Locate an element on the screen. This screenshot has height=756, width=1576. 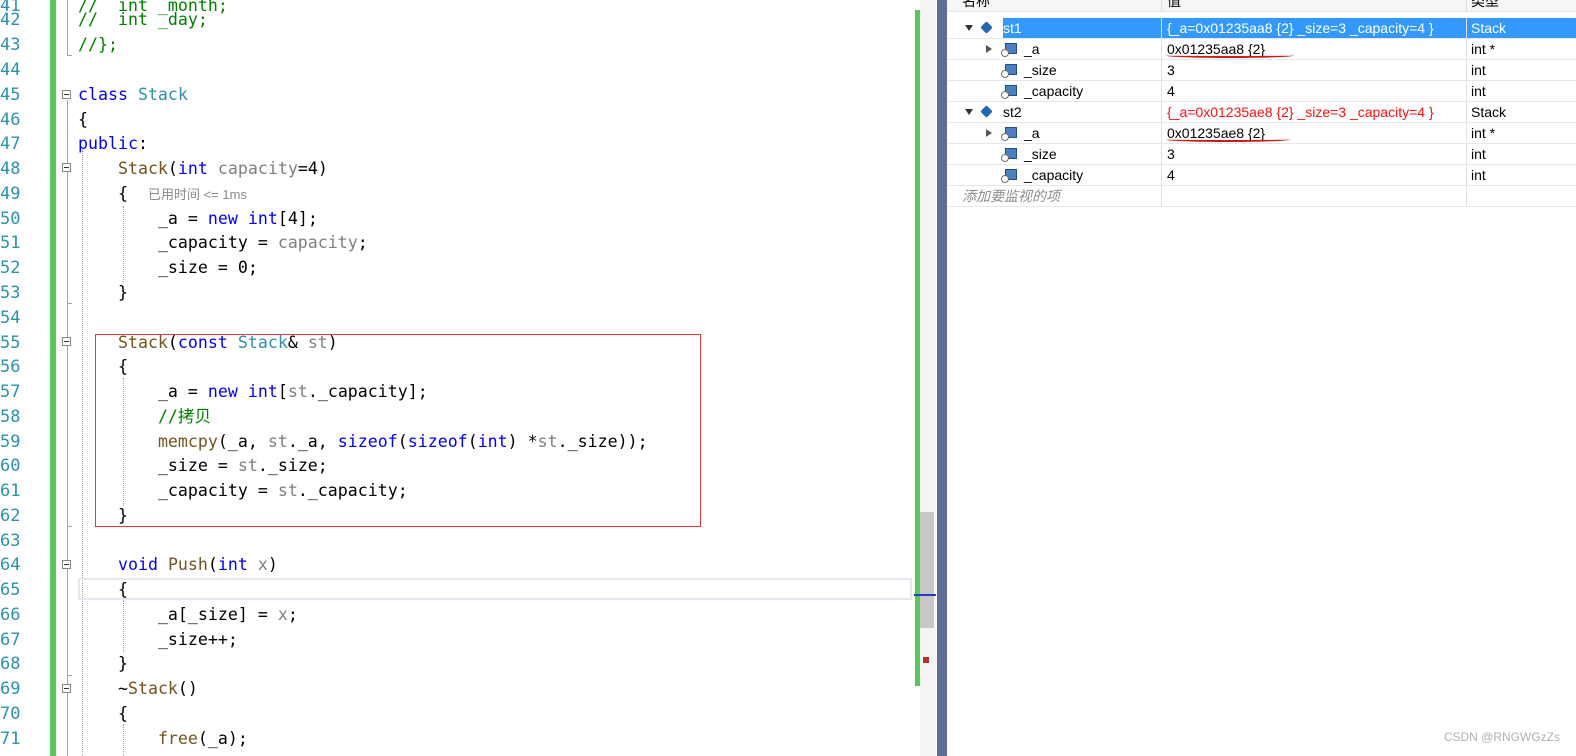
brace: } is located at coordinates (122, 663).